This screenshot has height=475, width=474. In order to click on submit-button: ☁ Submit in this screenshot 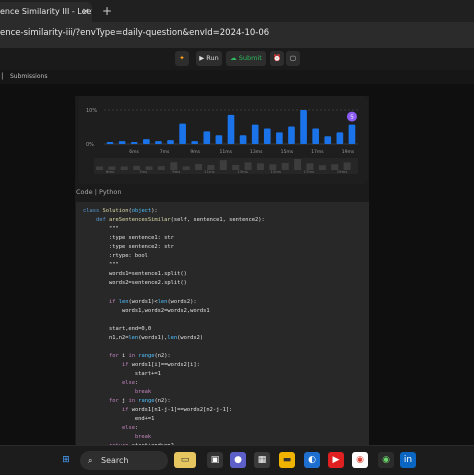, I will do `click(246, 58)`.